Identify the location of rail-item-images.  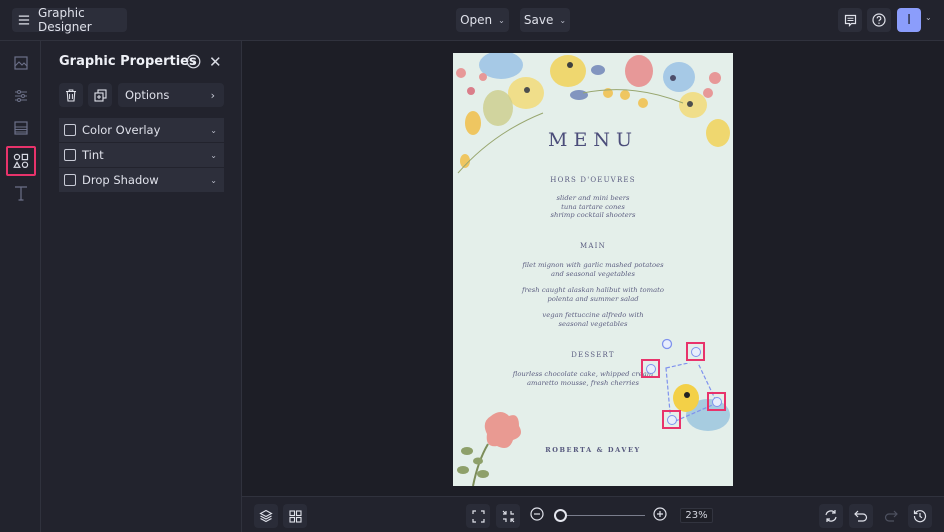
(21, 63).